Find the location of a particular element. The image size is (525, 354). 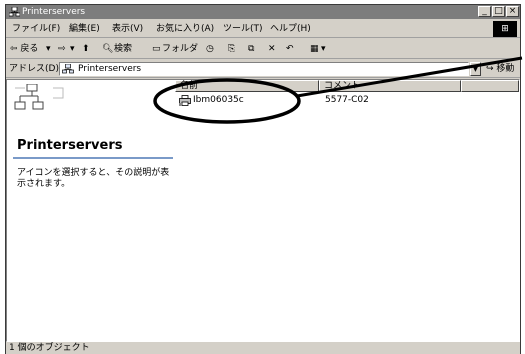

go-button: ↪ 移動 is located at coordinates (500, 69).